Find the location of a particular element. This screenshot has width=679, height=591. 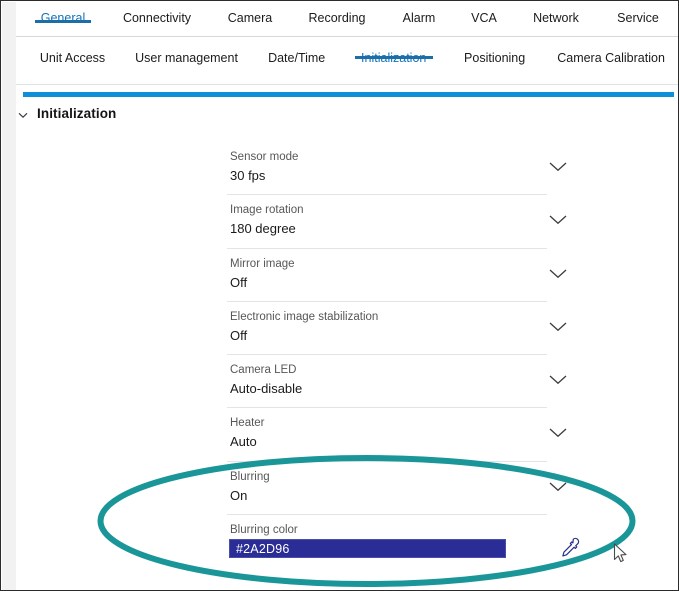

setting-value: Auto-disable is located at coordinates (266, 389).